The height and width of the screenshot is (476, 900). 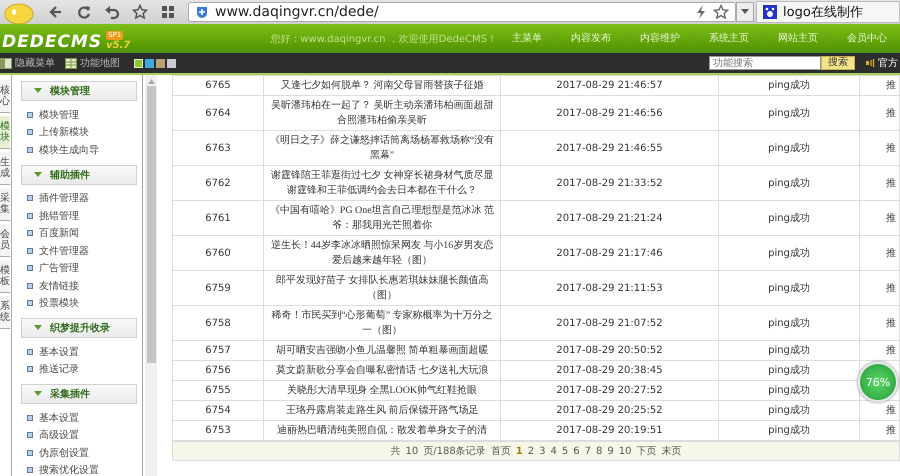 What do you see at coordinates (5, 240) in the screenshot?
I see `side-tab: 会员` at bounding box center [5, 240].